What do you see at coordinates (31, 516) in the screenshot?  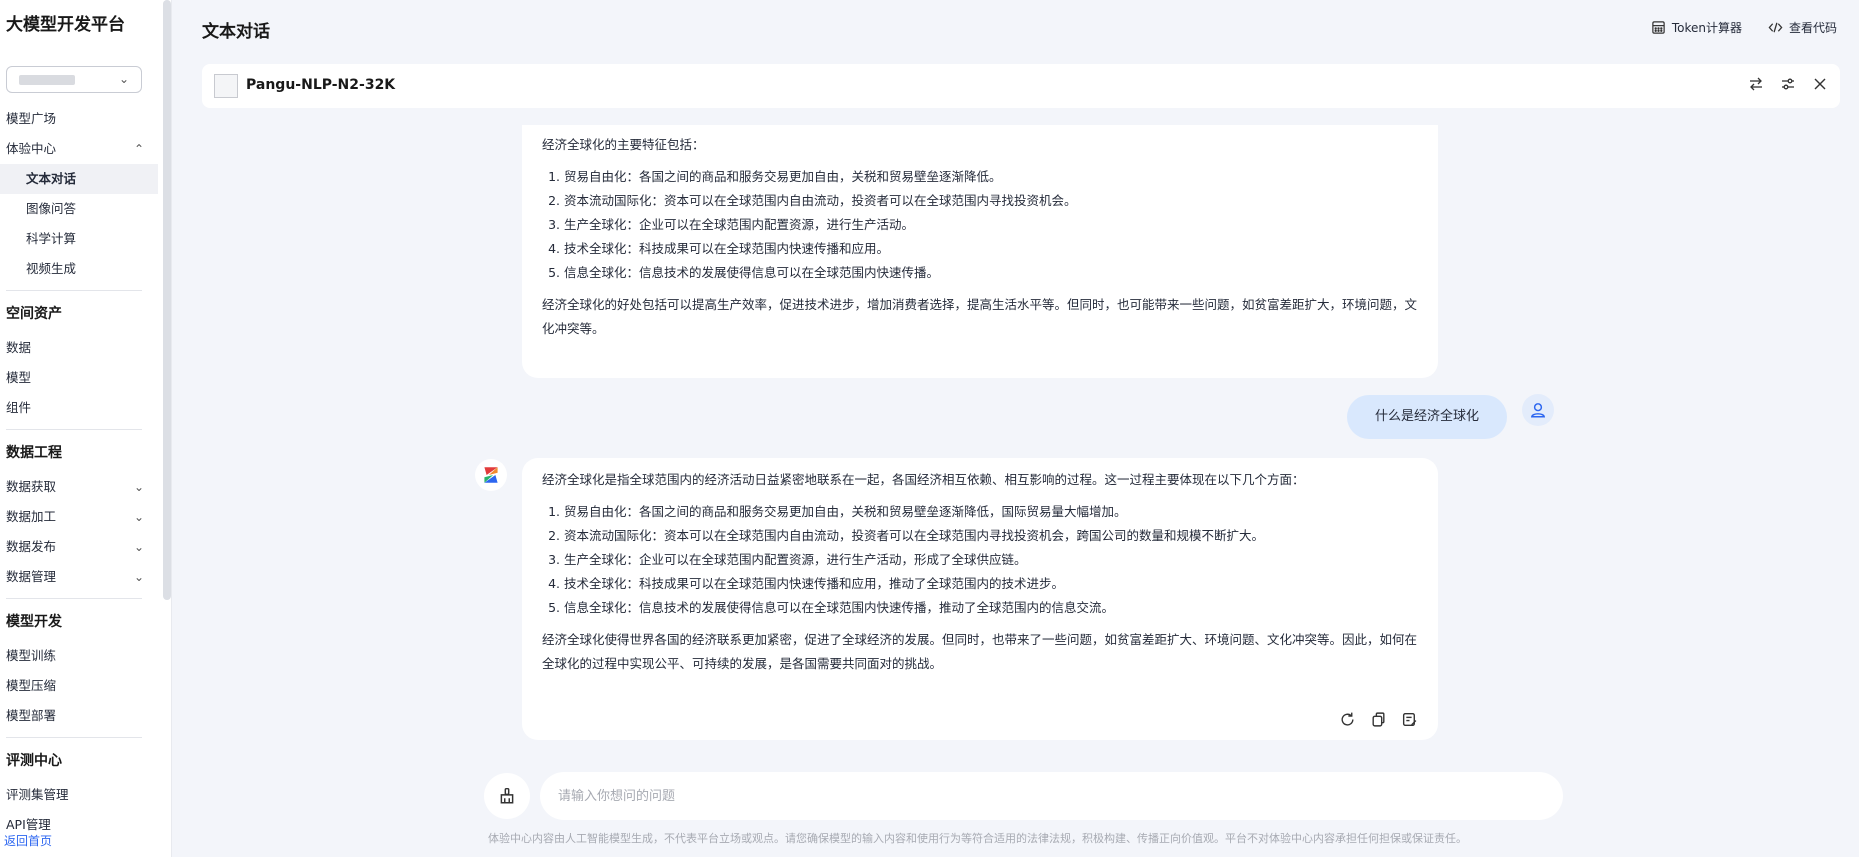 I see `sidebar-item-label: 数据加工` at bounding box center [31, 516].